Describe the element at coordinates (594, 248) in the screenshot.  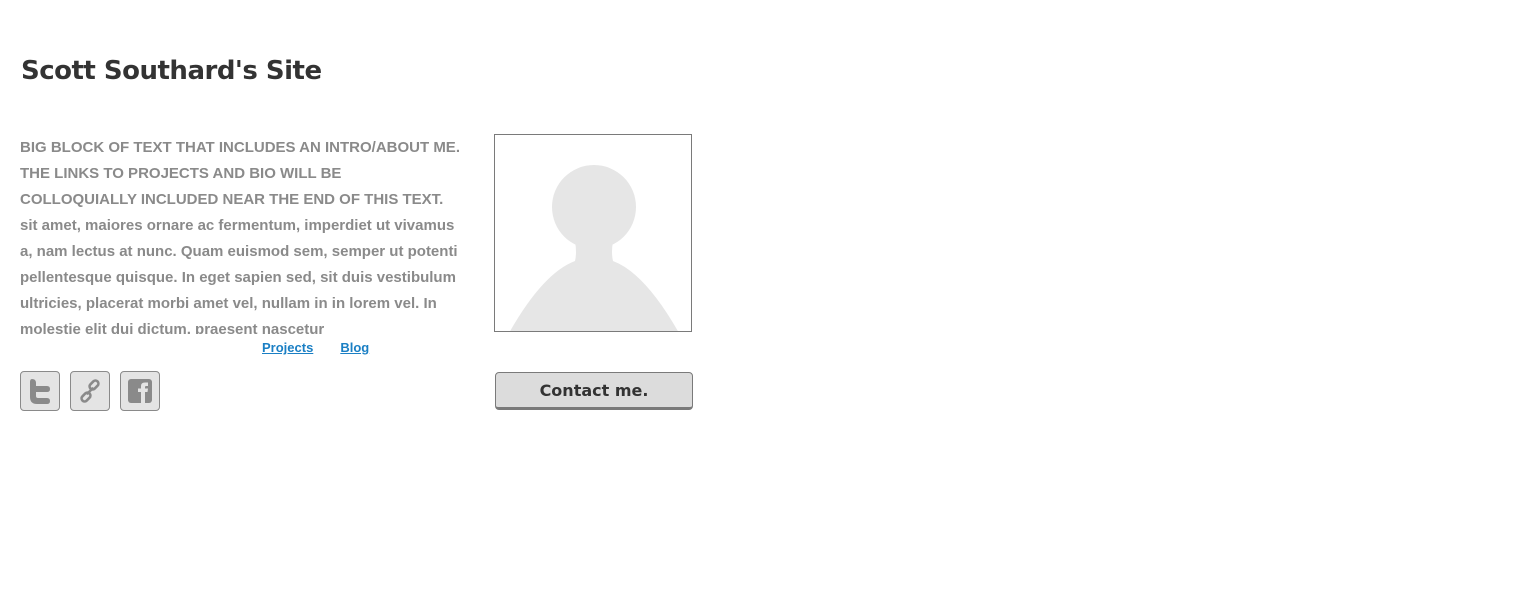
I see `avatar-silhouette-icon` at that location.